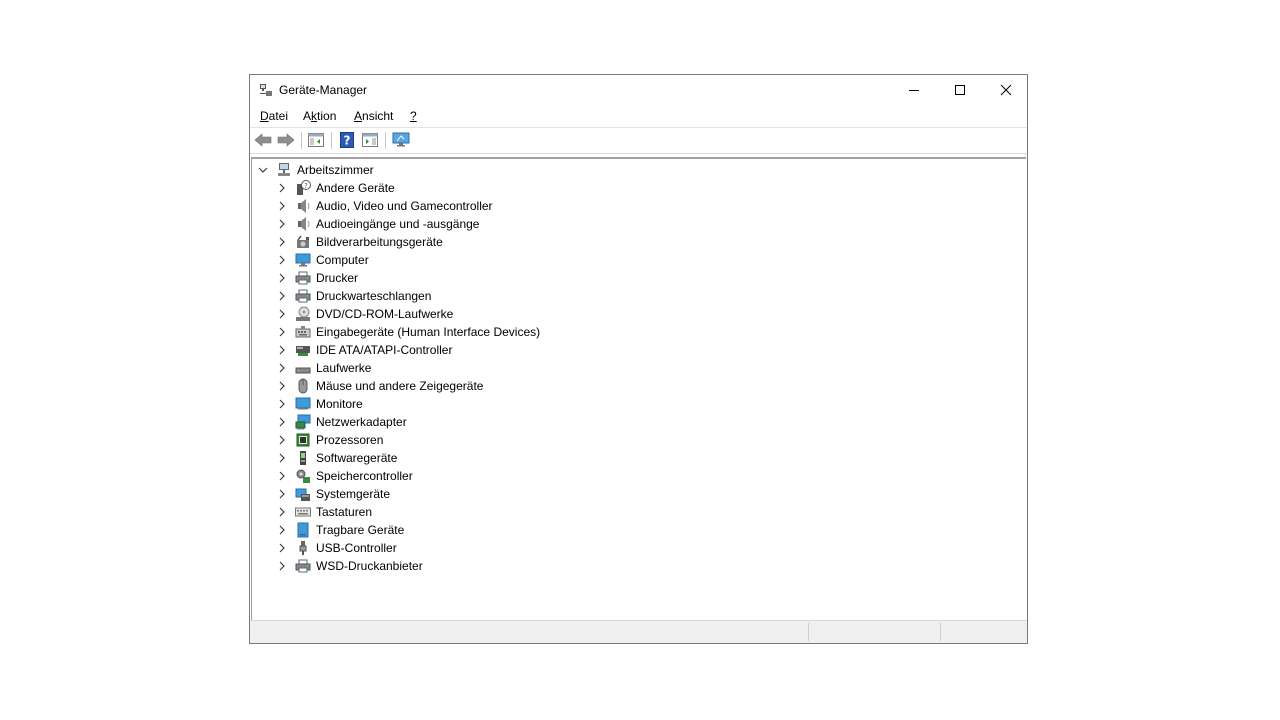 This screenshot has height=720, width=1280. Describe the element at coordinates (355, 188) in the screenshot. I see `tree-item-label: Andere Geräte` at that location.